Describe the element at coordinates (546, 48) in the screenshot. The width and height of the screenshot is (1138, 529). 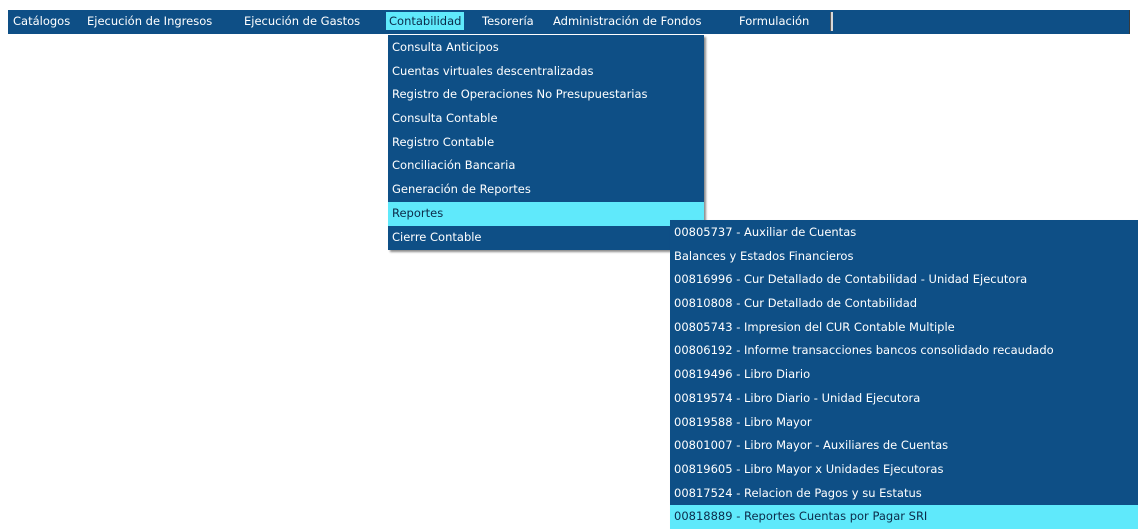
I see `menu-item-consulta-anticipos: Consulta Anticipos` at that location.